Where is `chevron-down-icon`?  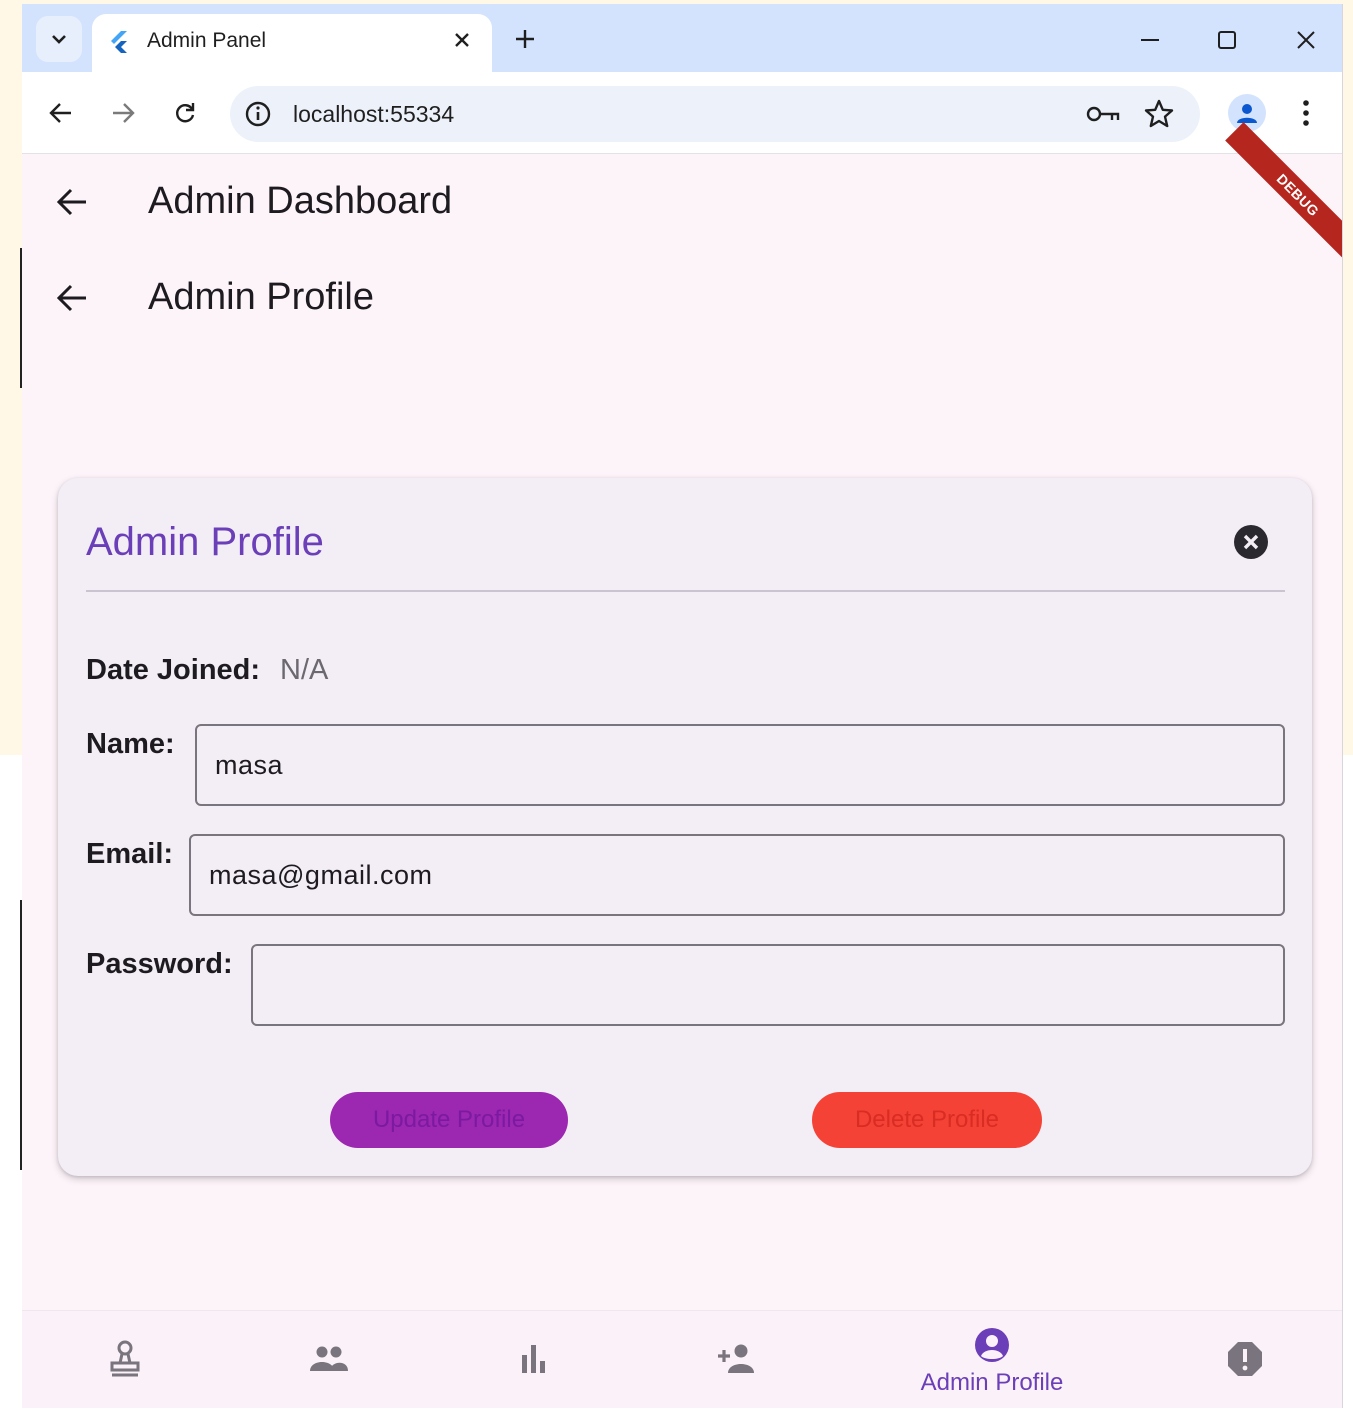
chevron-down-icon is located at coordinates (59, 39).